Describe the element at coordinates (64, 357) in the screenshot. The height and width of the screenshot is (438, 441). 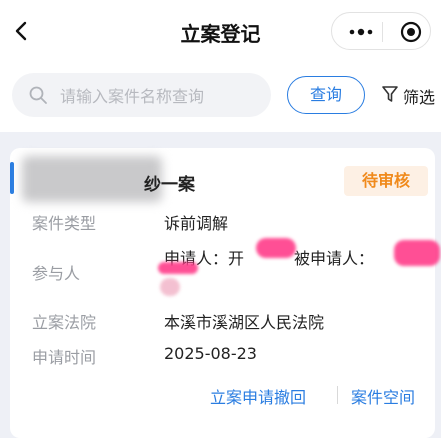
I see `date-label: 申请时间` at that location.